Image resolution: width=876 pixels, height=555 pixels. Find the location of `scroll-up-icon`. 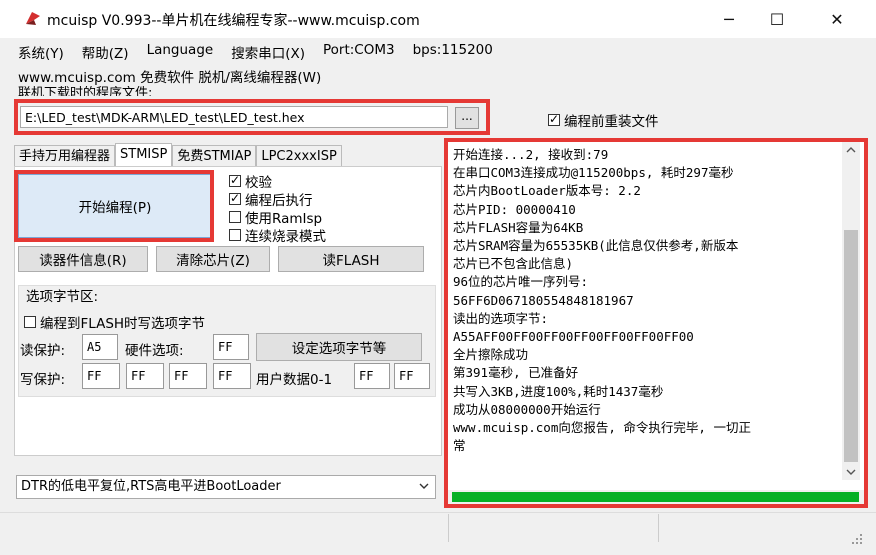

scroll-up-icon is located at coordinates (851, 150).